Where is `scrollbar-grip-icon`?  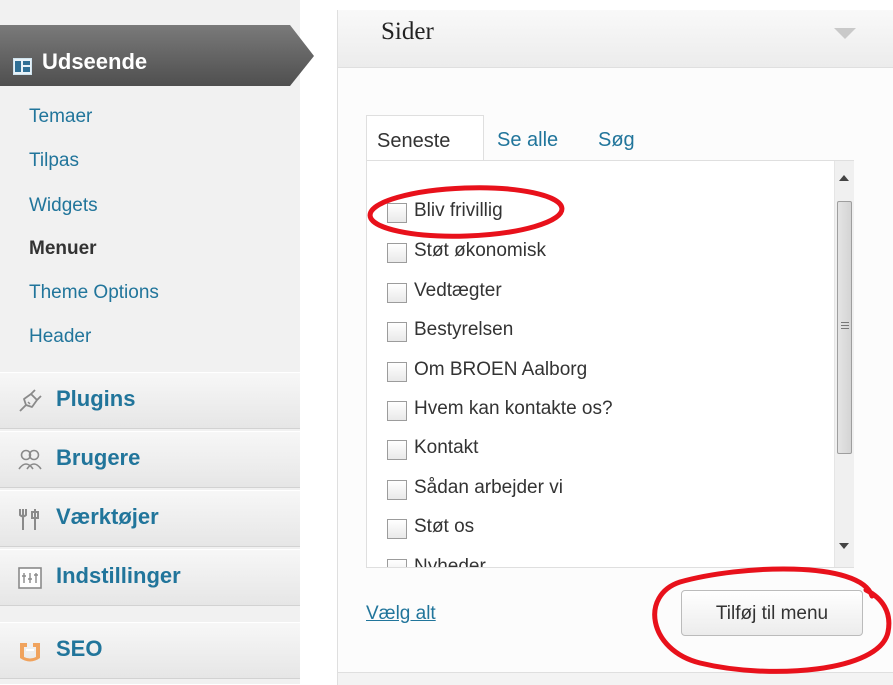 scrollbar-grip-icon is located at coordinates (845, 326).